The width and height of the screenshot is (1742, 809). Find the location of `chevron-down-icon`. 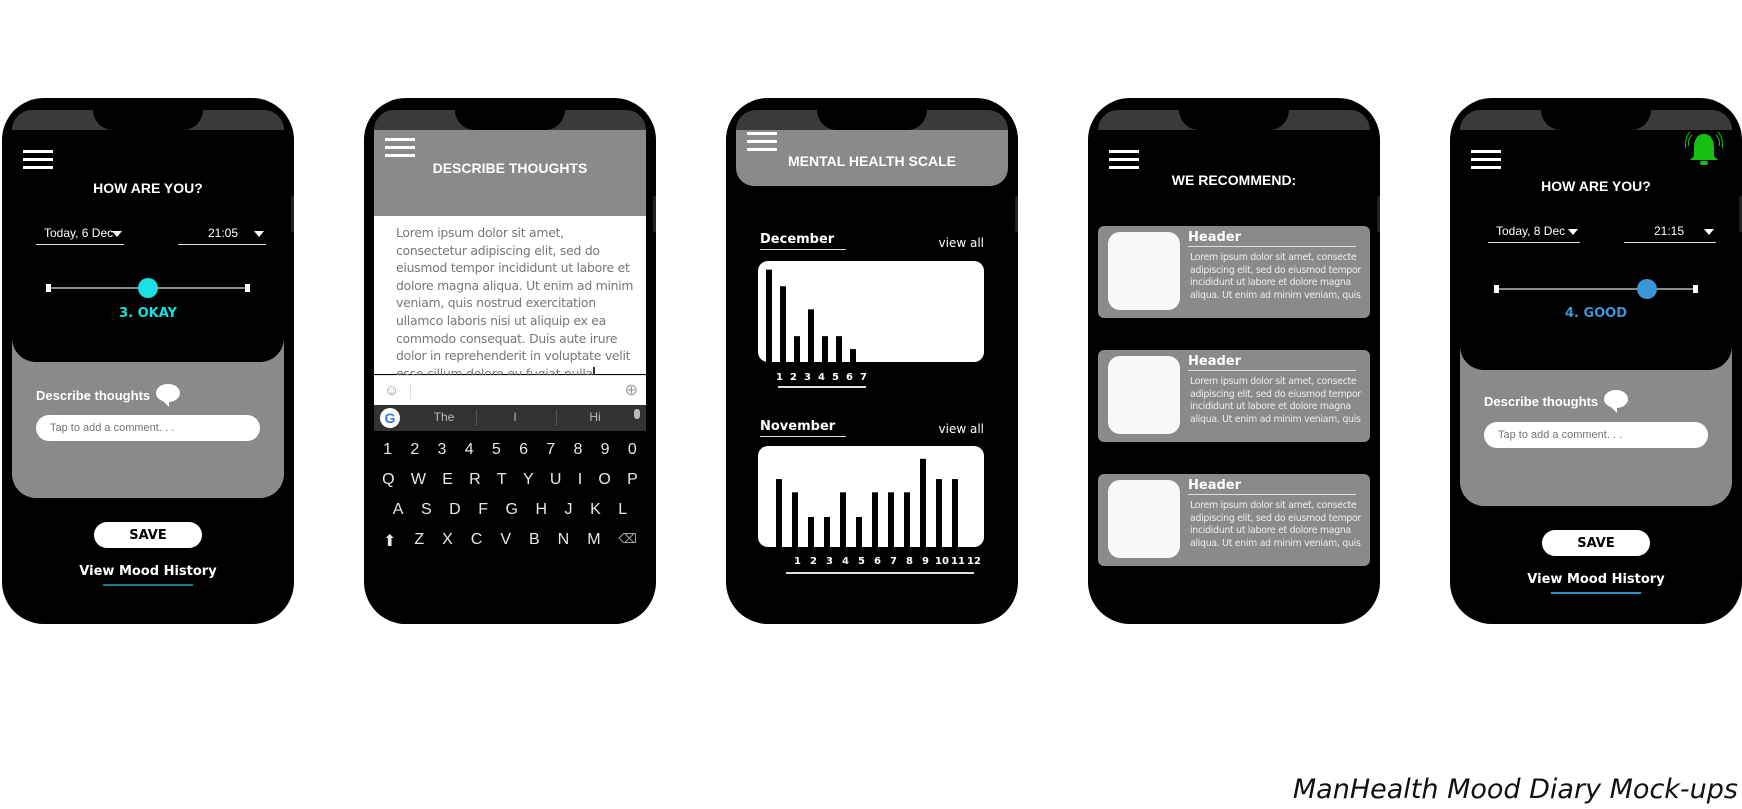

chevron-down-icon is located at coordinates (1573, 232).